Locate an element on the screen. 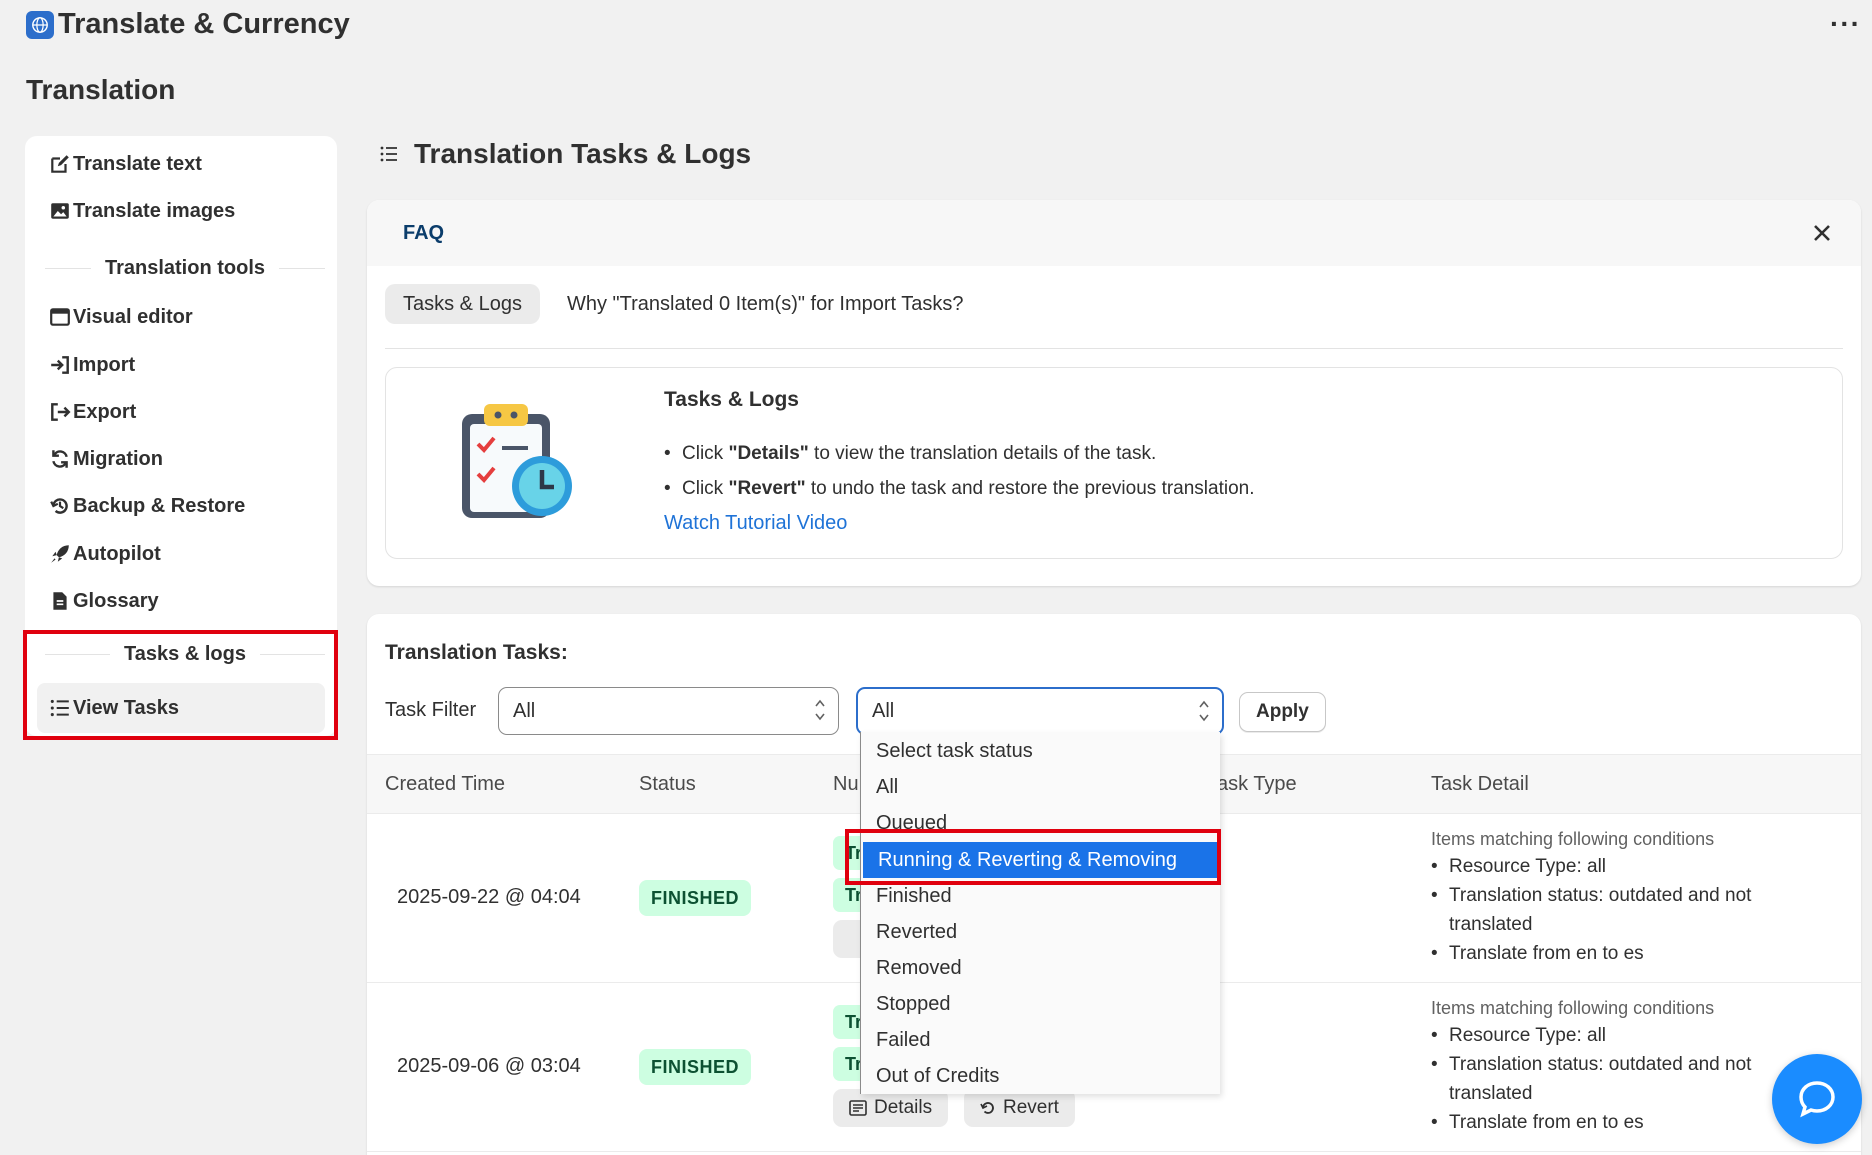 The image size is (1872, 1155). dropdown-option-reverted: Reverted is located at coordinates (1041, 932).